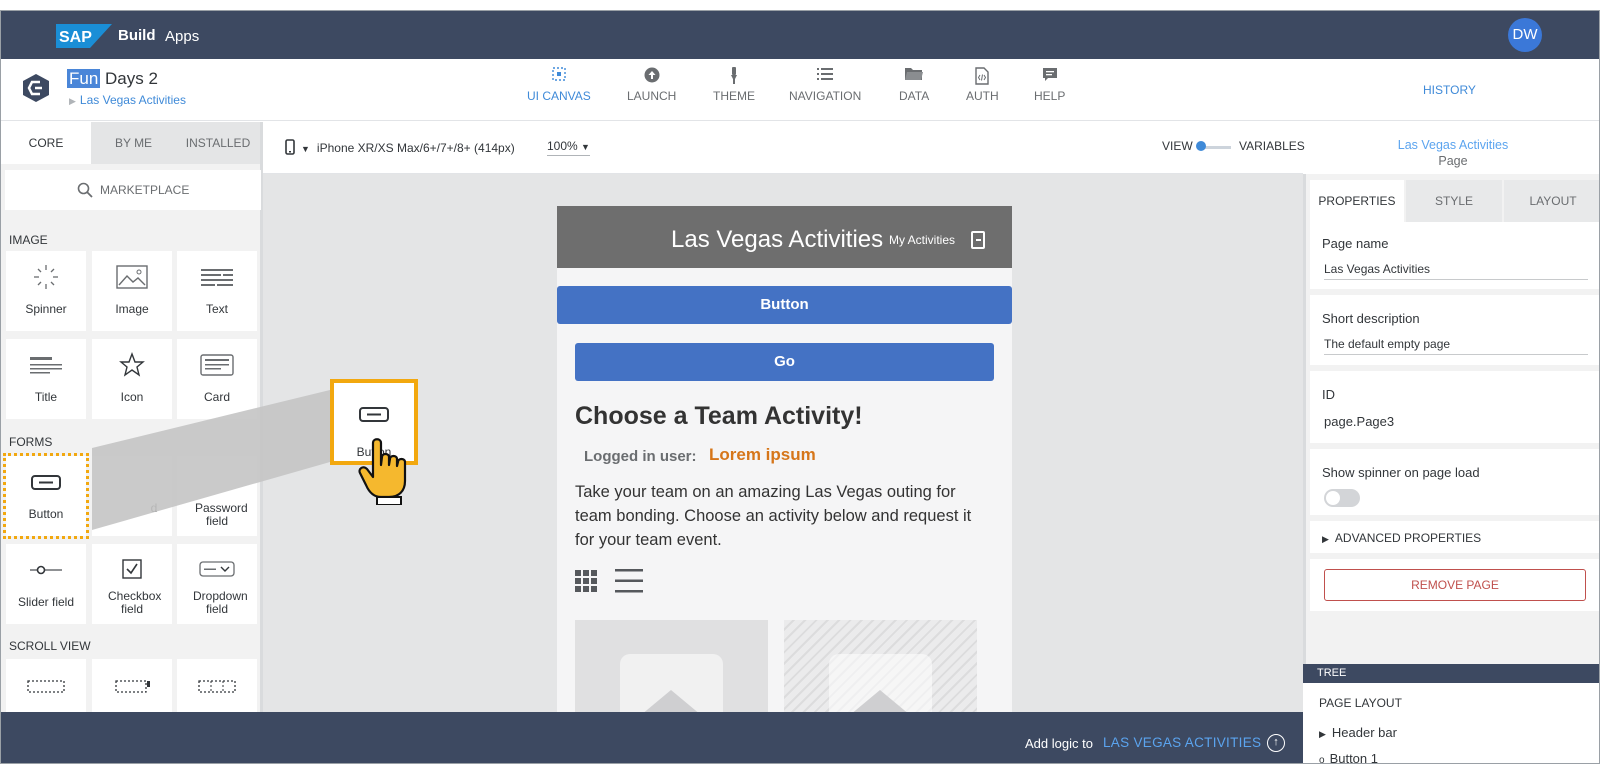 The height and width of the screenshot is (774, 1600). I want to click on zoom-selector: 100% ▼, so click(568, 147).